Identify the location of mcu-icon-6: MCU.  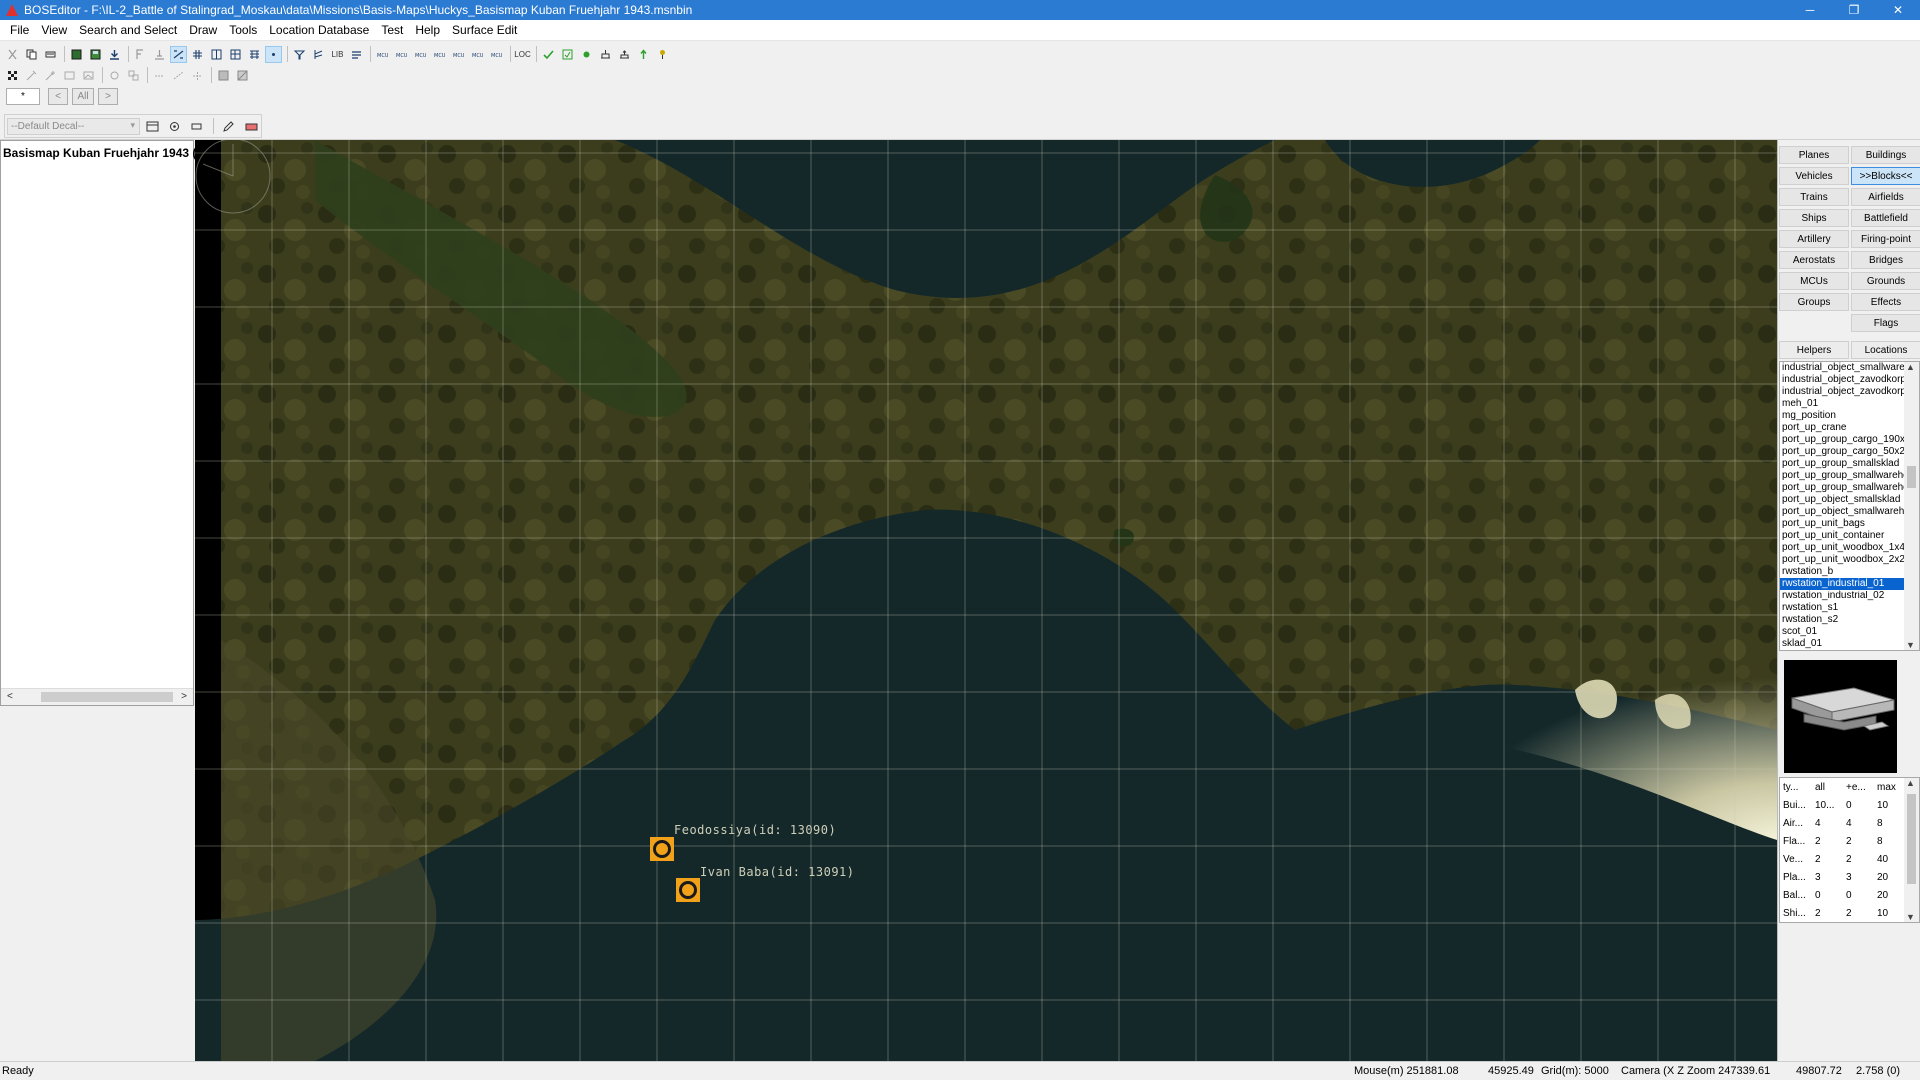
(477, 54).